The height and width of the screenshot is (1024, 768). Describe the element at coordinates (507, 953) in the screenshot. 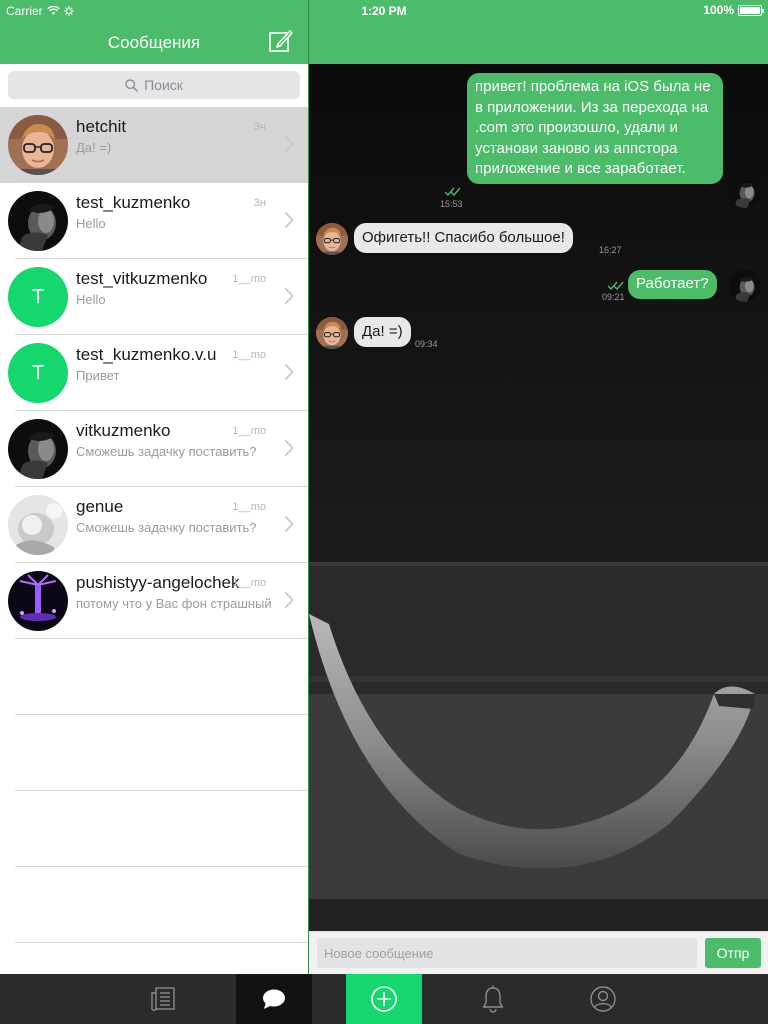

I see `message-input: Новое сообщение` at that location.